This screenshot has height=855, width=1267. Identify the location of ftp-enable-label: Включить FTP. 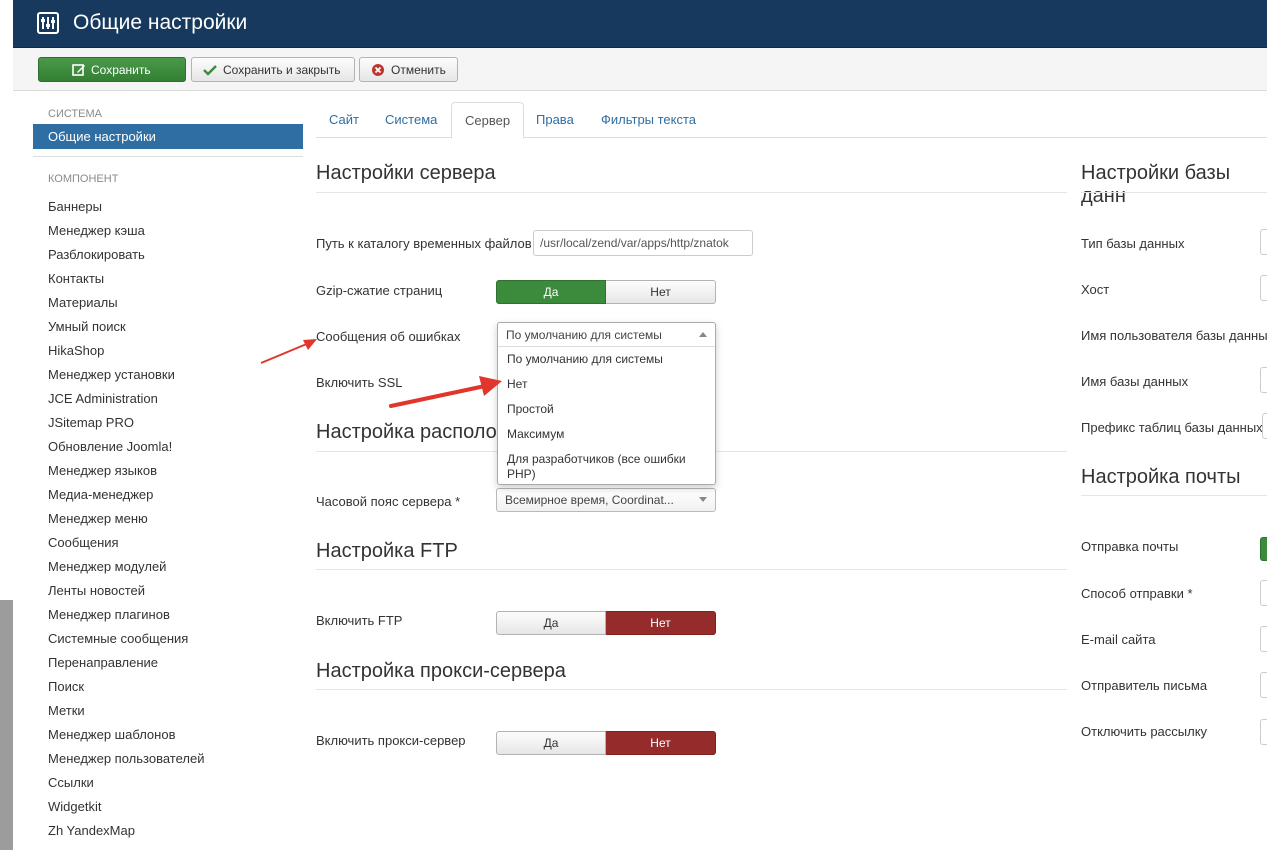
(359, 620).